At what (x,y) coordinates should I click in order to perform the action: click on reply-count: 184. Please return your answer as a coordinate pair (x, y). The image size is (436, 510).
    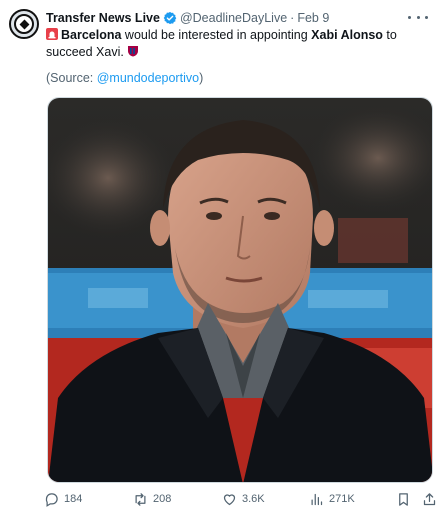
    Looking at the image, I should click on (73, 499).